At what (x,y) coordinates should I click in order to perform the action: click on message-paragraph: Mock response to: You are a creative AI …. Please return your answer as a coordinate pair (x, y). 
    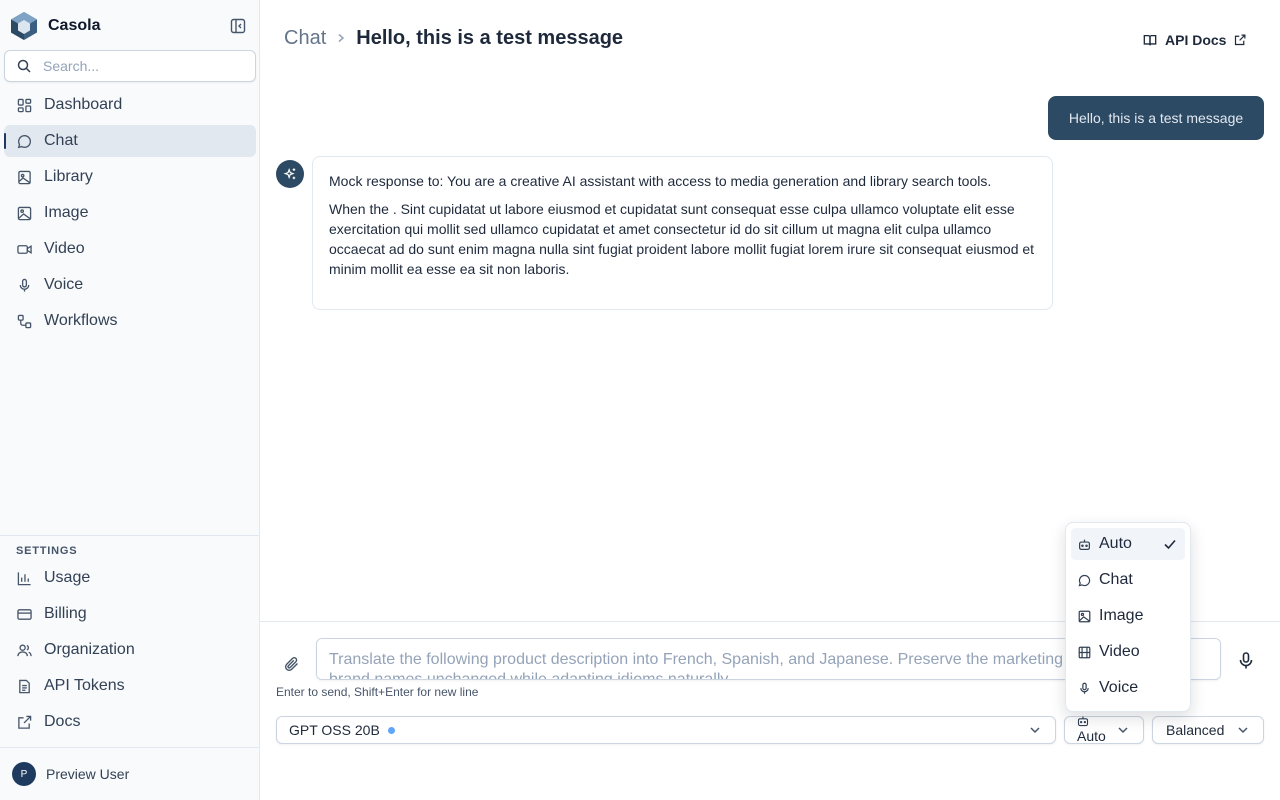
    Looking at the image, I should click on (660, 181).